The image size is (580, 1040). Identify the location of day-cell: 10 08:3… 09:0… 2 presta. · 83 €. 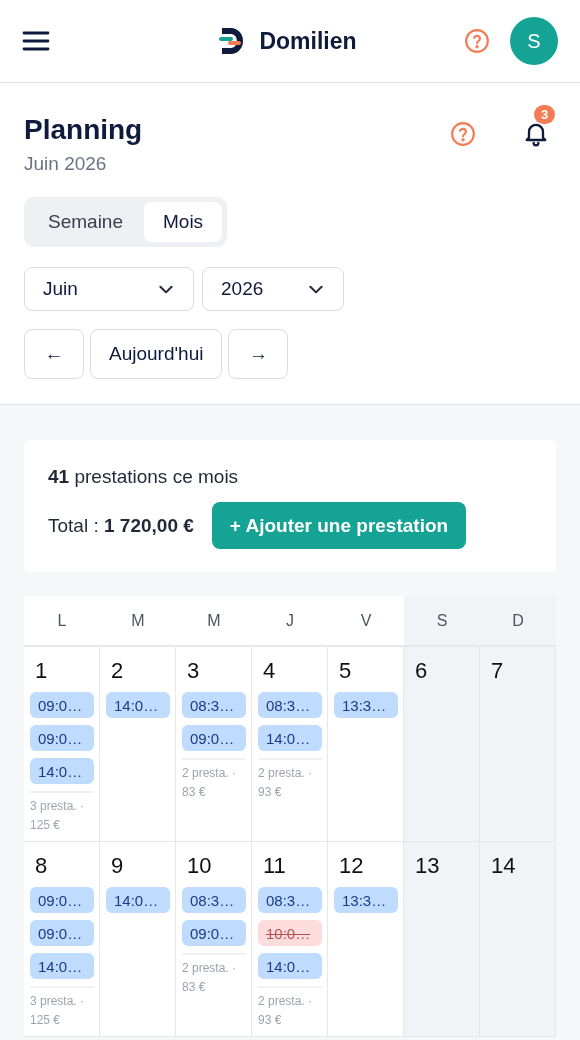
(214, 939).